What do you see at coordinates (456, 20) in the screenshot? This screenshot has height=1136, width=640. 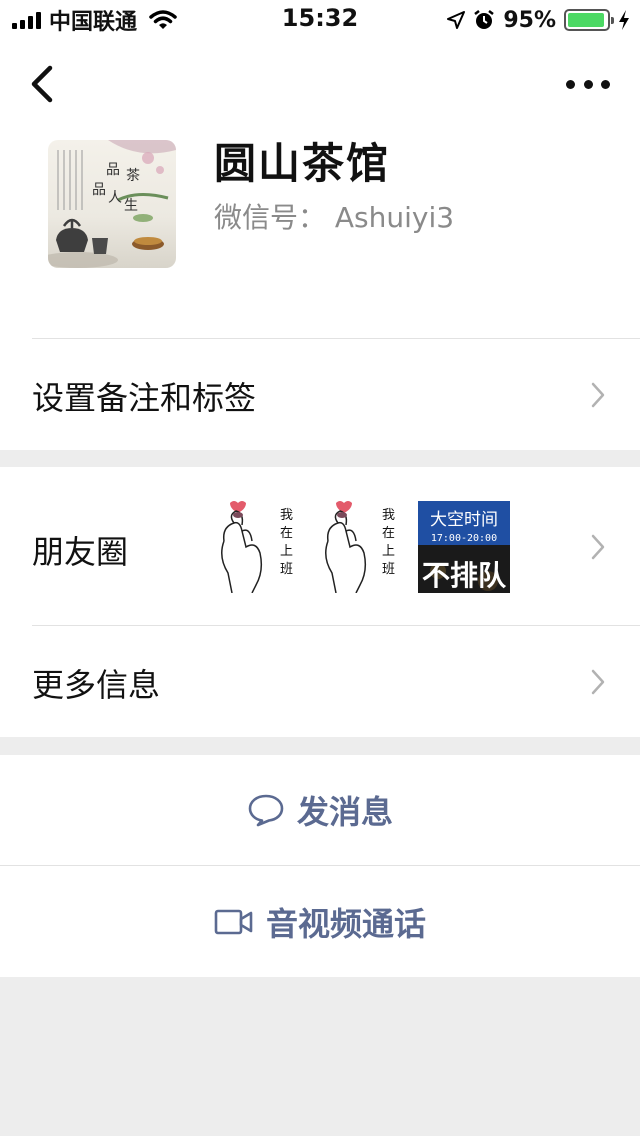 I see `location-arrow-icon` at bounding box center [456, 20].